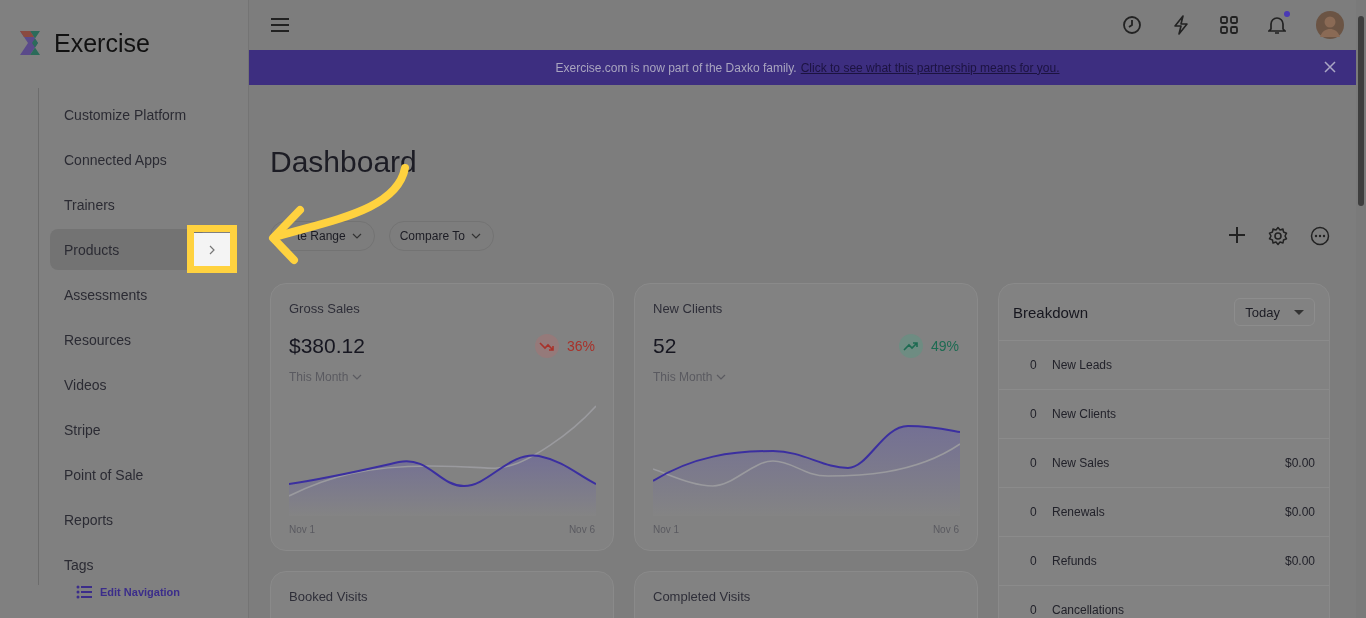 This screenshot has height=618, width=1366. I want to click on caret-icon, so click(1299, 312).